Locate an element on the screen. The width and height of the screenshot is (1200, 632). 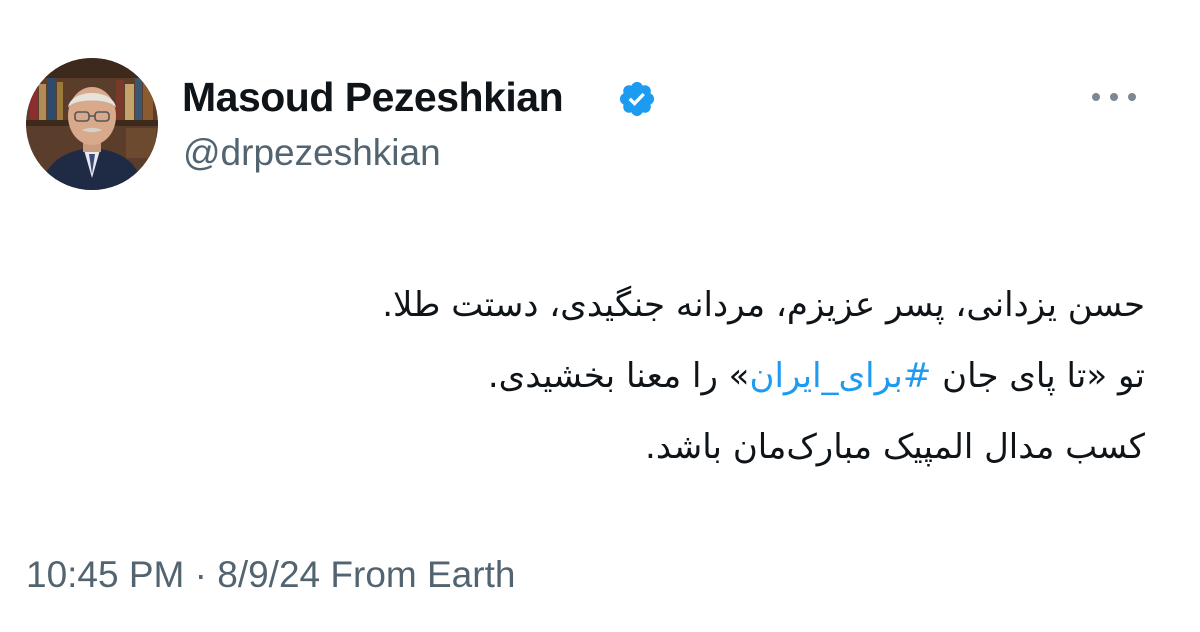
tweet-timestamp: 10:45 PM · 8/9/24 From Earth is located at coordinates (270, 575).